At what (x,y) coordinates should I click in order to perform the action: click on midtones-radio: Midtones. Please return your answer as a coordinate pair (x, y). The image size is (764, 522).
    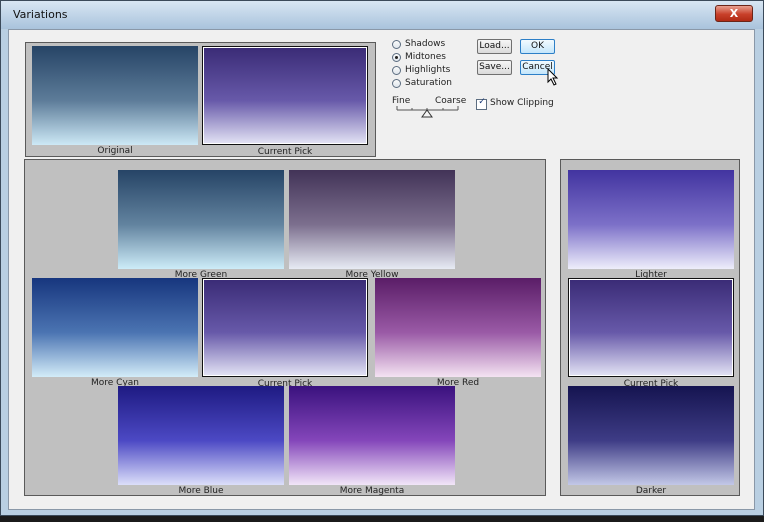
    Looking at the image, I should click on (432, 58).